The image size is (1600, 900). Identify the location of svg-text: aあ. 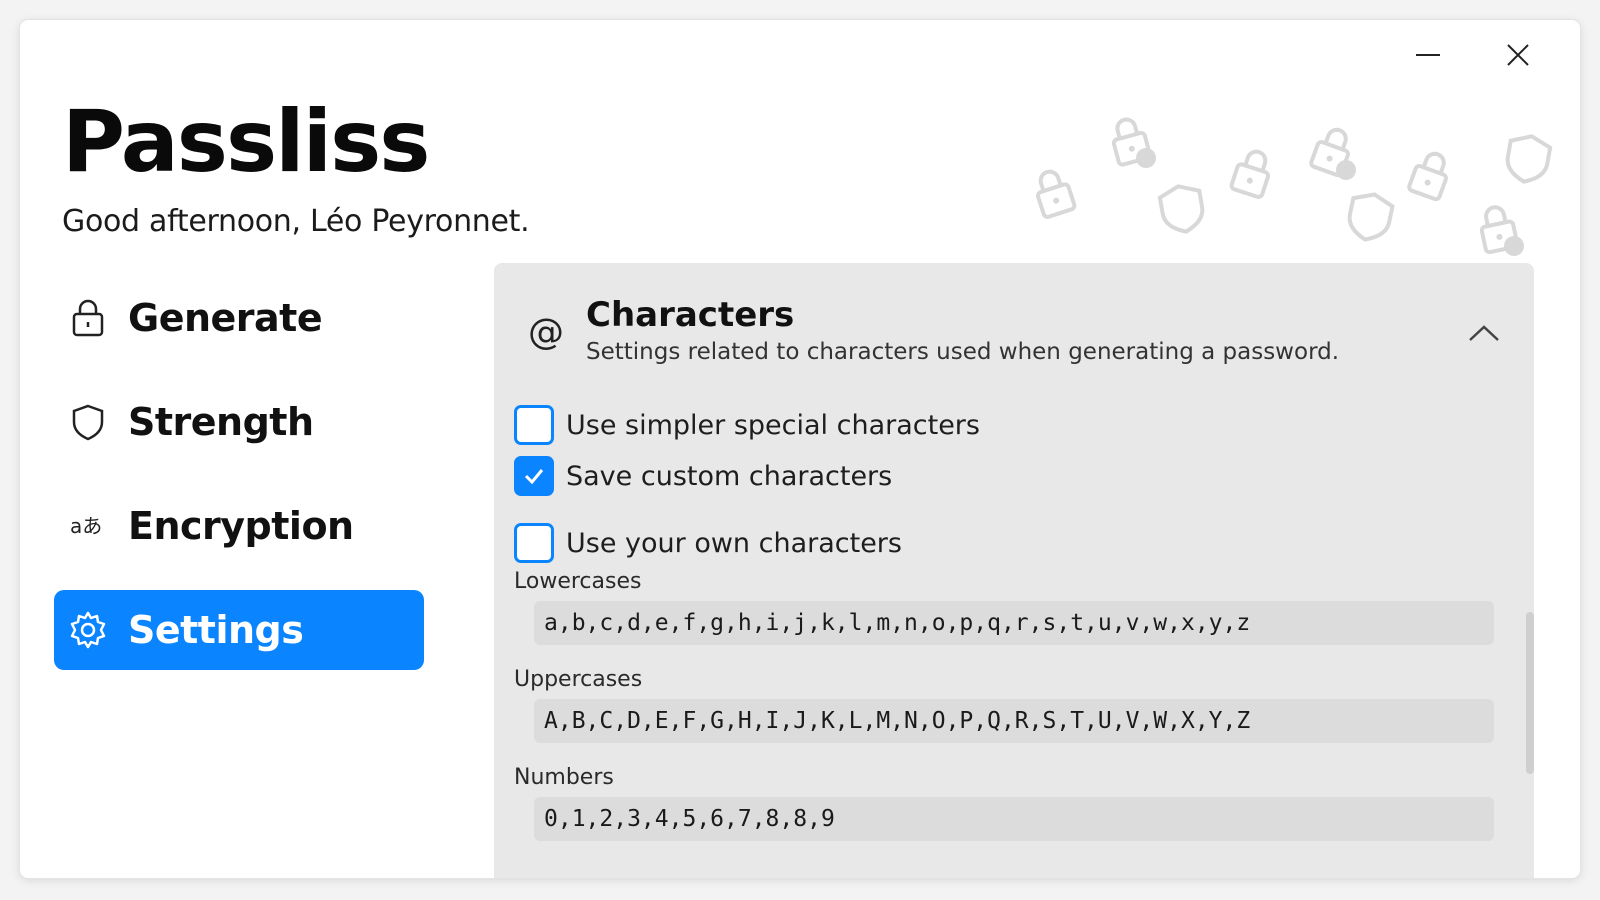
(86, 526).